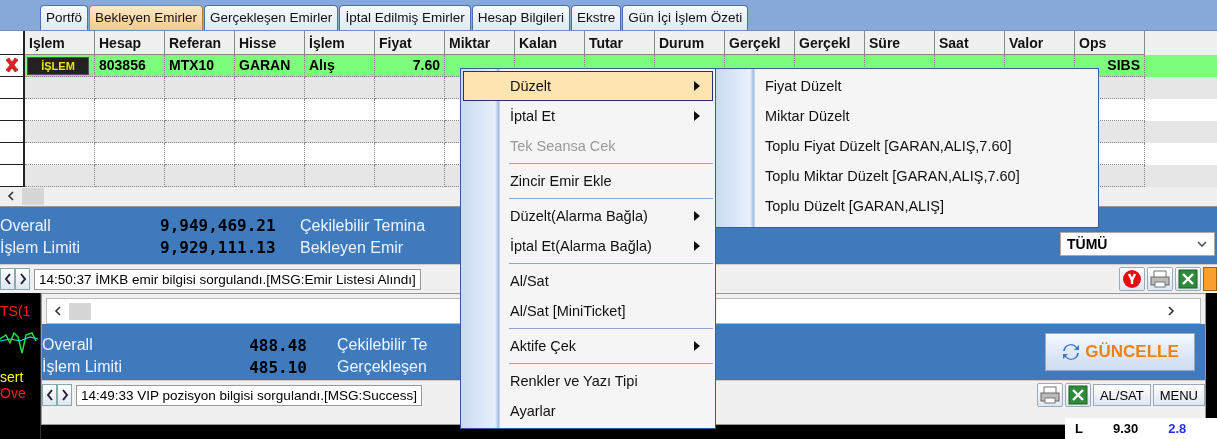 The image size is (1217, 439). Describe the element at coordinates (410, 42) in the screenshot. I see `column-header: Fiyat` at that location.